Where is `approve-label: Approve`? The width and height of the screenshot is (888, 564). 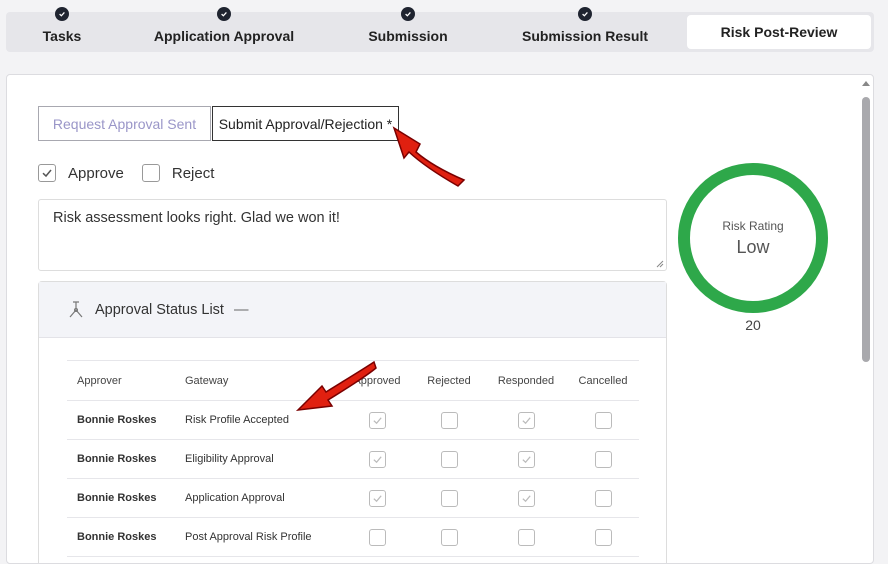 approve-label: Approve is located at coordinates (96, 173).